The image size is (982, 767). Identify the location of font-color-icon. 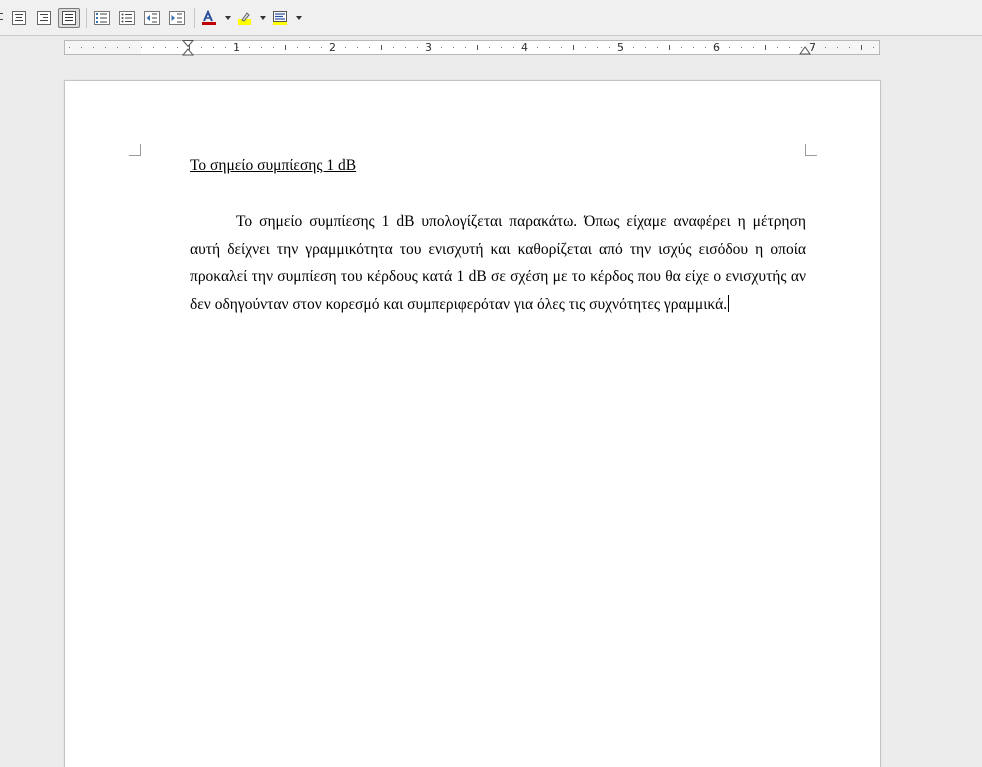
(209, 17).